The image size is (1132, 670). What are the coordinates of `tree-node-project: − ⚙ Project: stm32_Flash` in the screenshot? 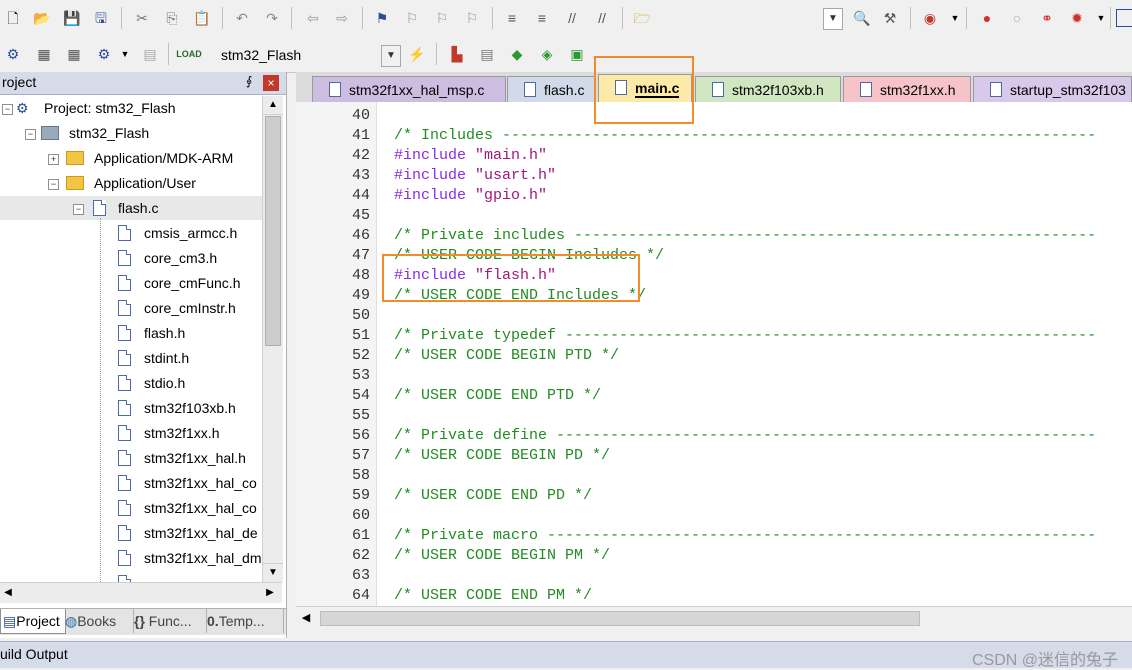 It's located at (131, 108).